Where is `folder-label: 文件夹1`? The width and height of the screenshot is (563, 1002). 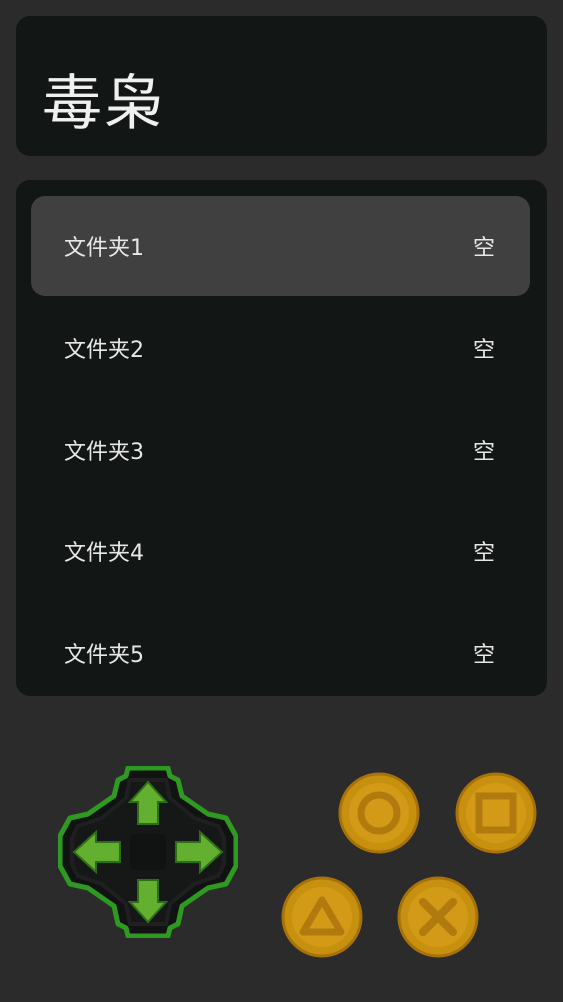
folder-label: 文件夹1 is located at coordinates (104, 248).